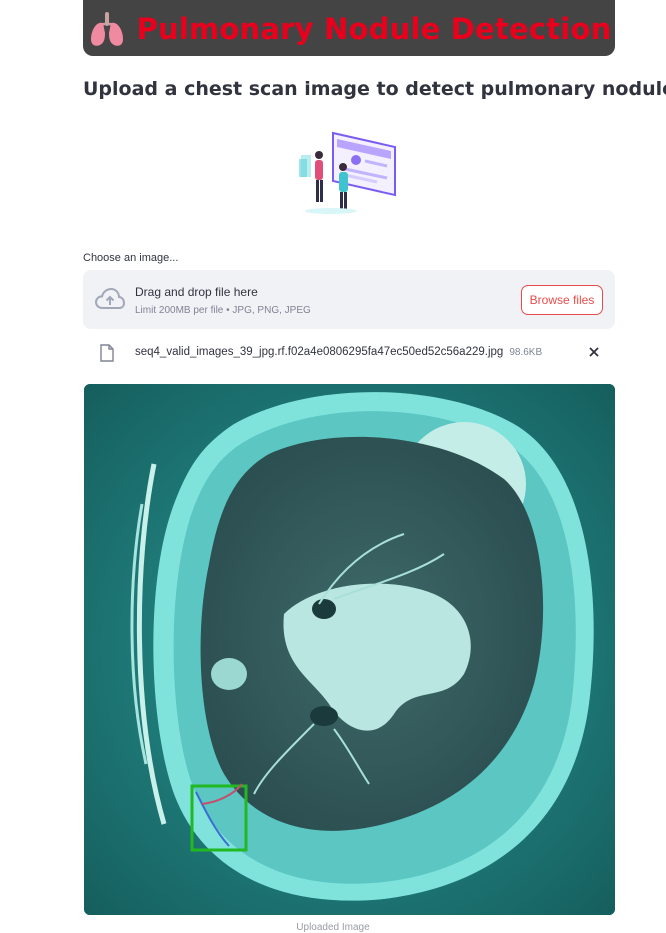  Describe the element at coordinates (223, 310) in the screenshot. I see `dropzone-limit-text: Limit 200MB per file • JPG, PNG, JPEG` at that location.